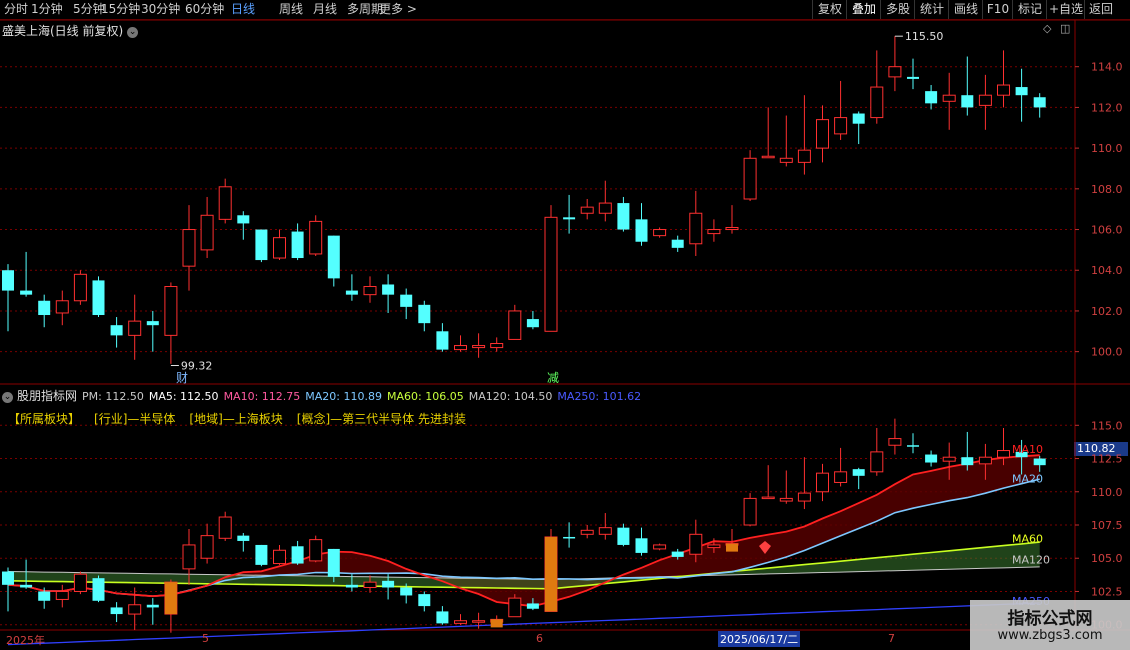  What do you see at coordinates (1107, 425) in the screenshot?
I see `ind-y-tick: 115.0` at bounding box center [1107, 425].